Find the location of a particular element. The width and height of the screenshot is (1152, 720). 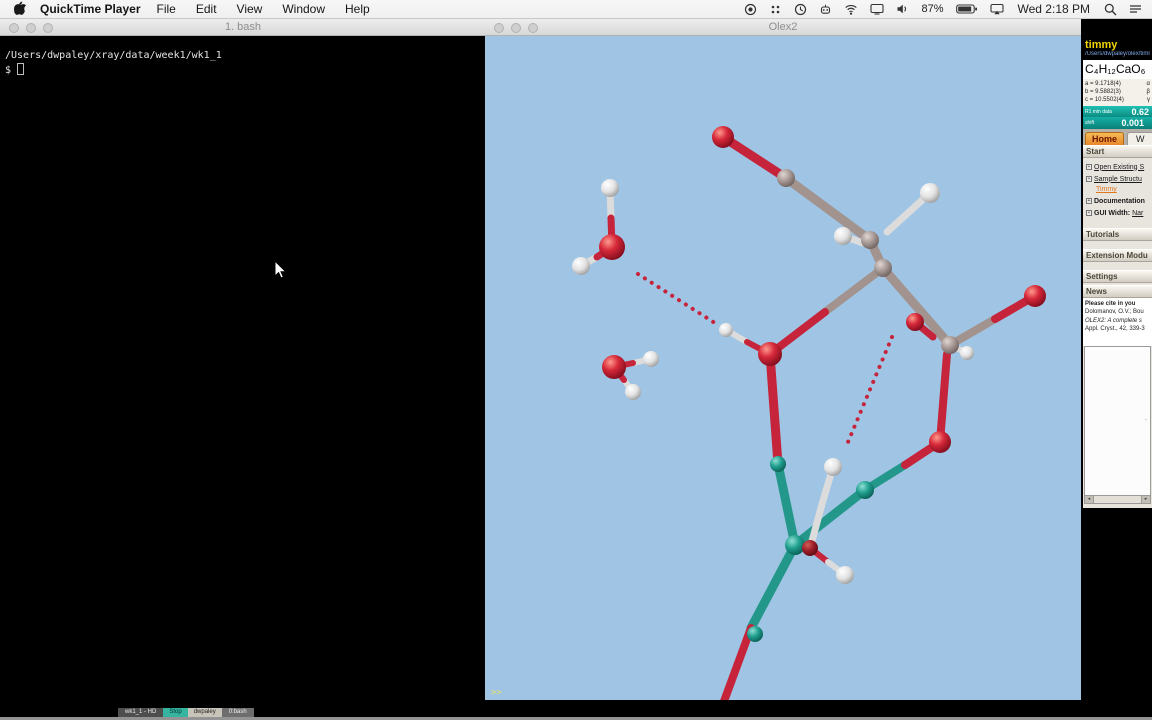

battery-status is located at coordinates (966, 9).